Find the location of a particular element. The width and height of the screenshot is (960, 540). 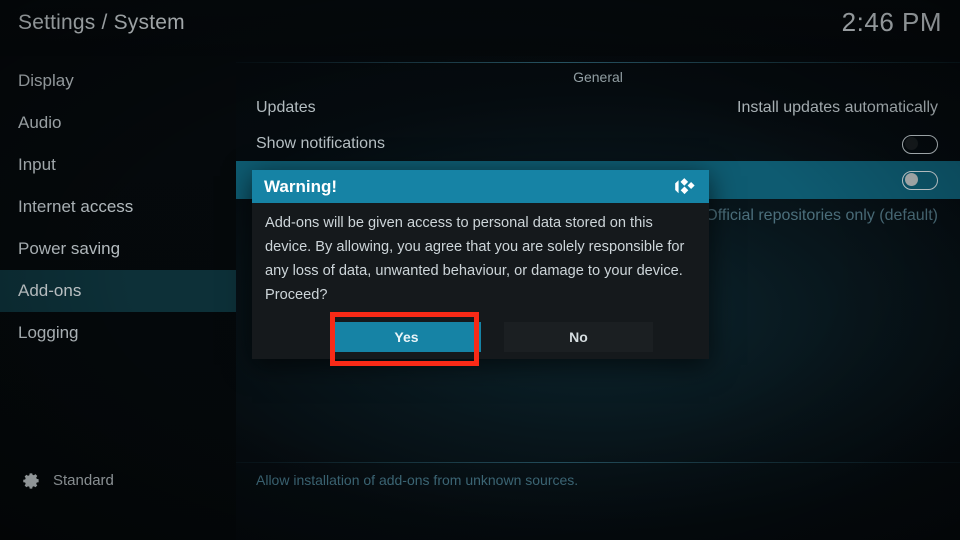

sidebar-item-label: Power saving is located at coordinates (69, 248).